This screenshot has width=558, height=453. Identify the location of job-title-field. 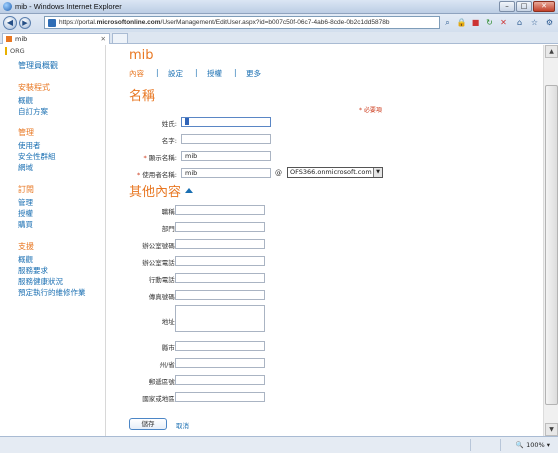
(220, 210).